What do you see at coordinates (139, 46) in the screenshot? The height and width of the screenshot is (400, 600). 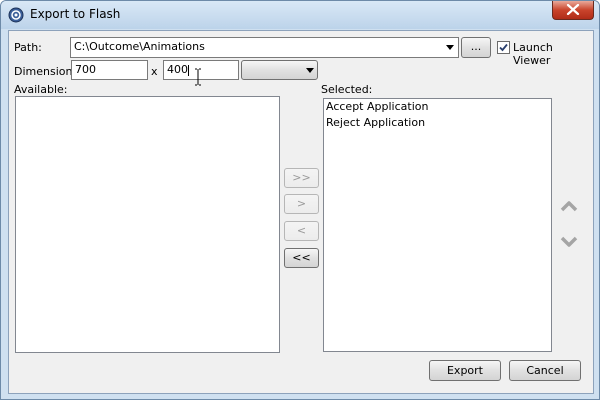 I see `path-value: C:\Outcome\Animations` at bounding box center [139, 46].